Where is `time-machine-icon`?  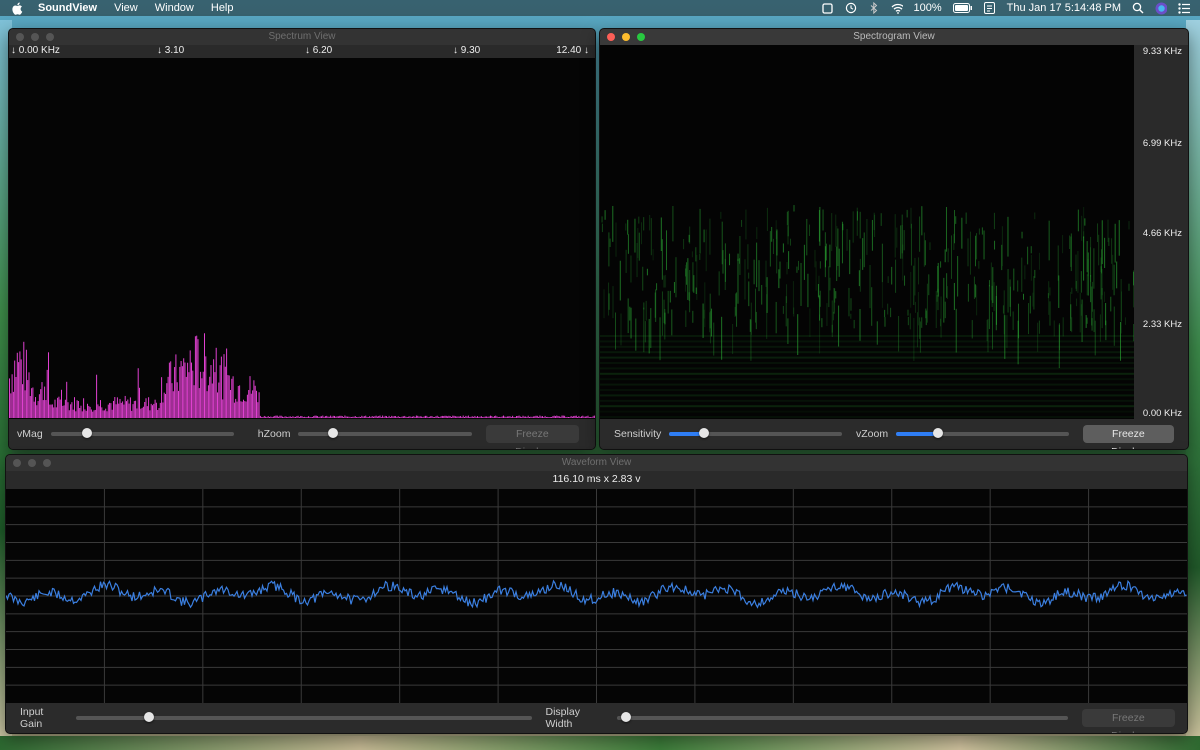 time-machine-icon is located at coordinates (851, 8).